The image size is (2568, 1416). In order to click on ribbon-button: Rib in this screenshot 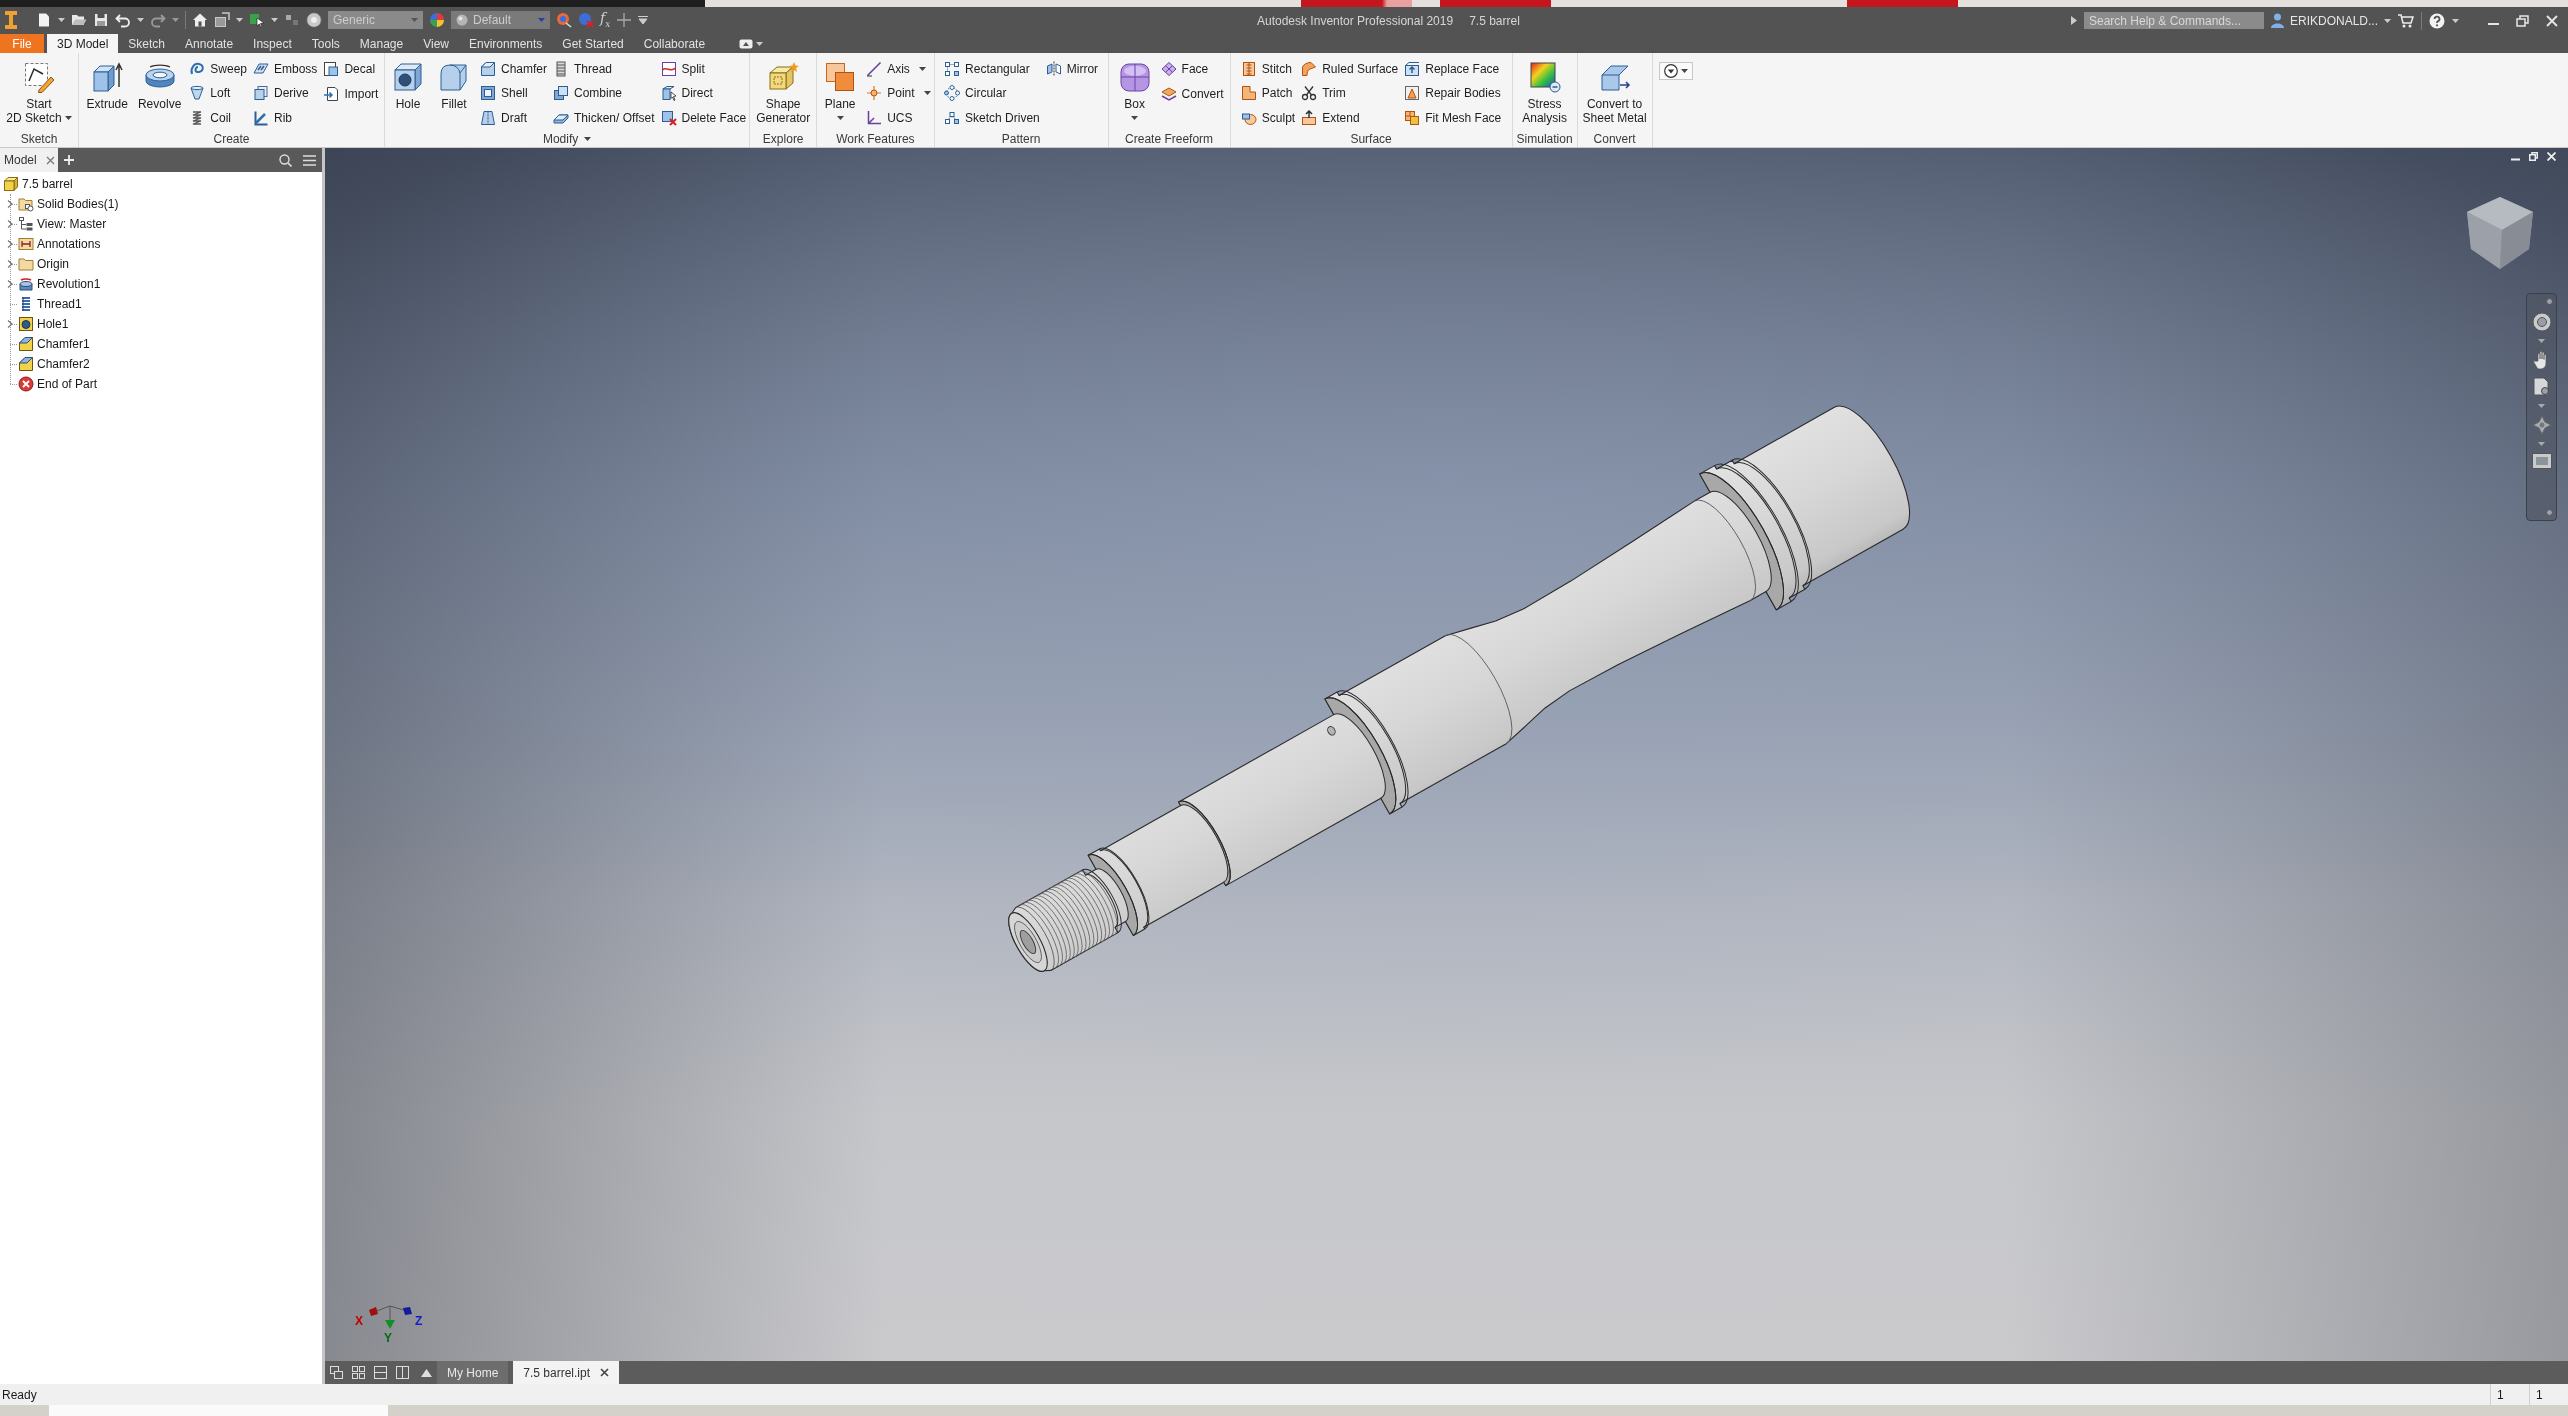, I will do `click(285, 117)`.